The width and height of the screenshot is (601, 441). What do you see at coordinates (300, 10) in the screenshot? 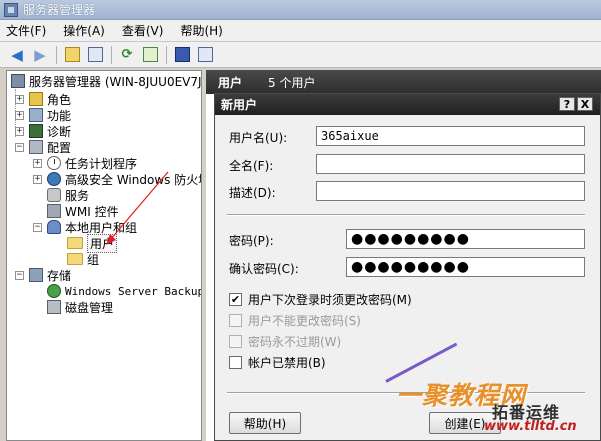
I see `title-bar: 服务器管理器` at bounding box center [300, 10].